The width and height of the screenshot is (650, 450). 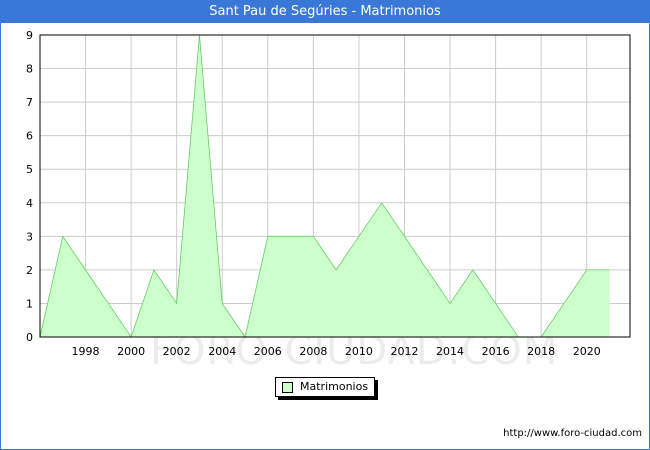 I want to click on x-tick-label: 2014, so click(x=450, y=351).